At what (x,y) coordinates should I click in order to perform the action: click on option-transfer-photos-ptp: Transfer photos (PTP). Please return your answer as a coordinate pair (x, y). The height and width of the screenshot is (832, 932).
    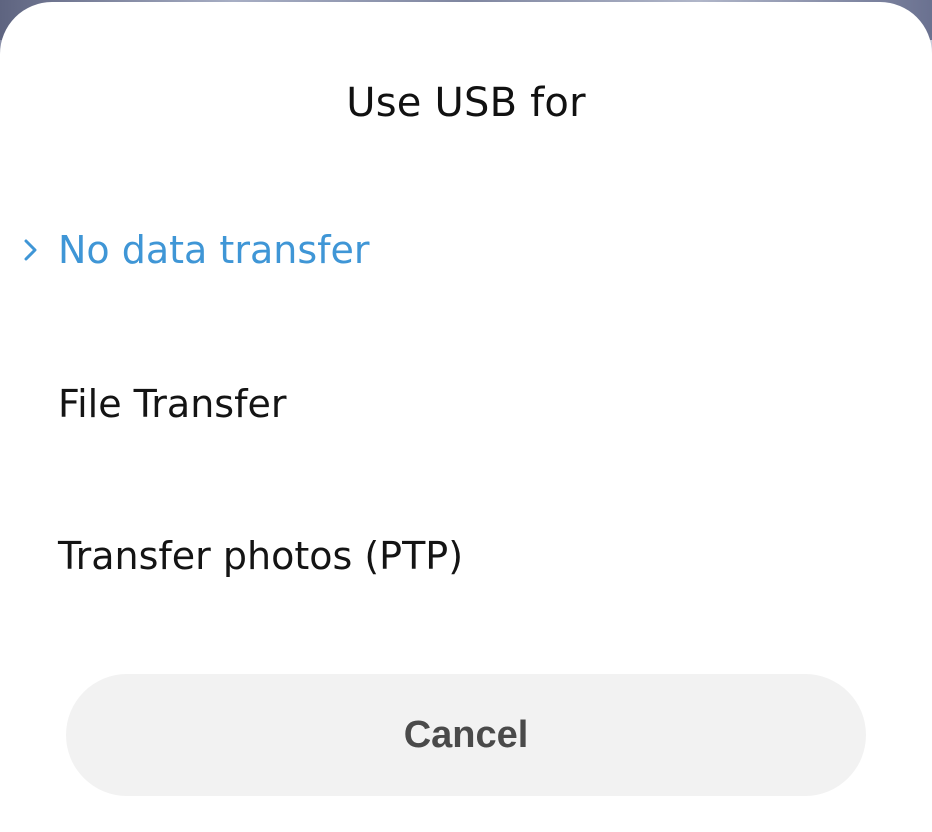
    Looking at the image, I should click on (466, 556).